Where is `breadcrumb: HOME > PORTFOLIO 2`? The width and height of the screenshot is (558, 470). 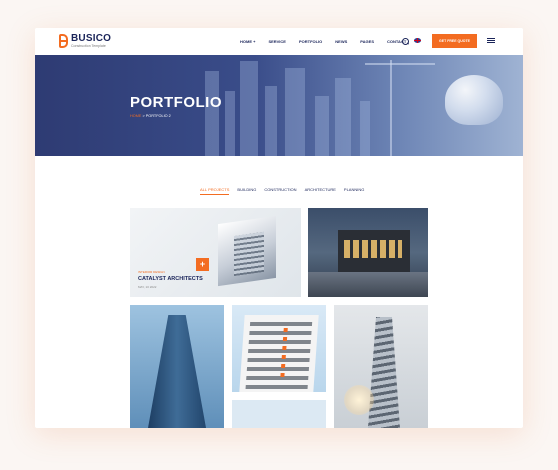 breadcrumb: HOME > PORTFOLIO 2 is located at coordinates (150, 116).